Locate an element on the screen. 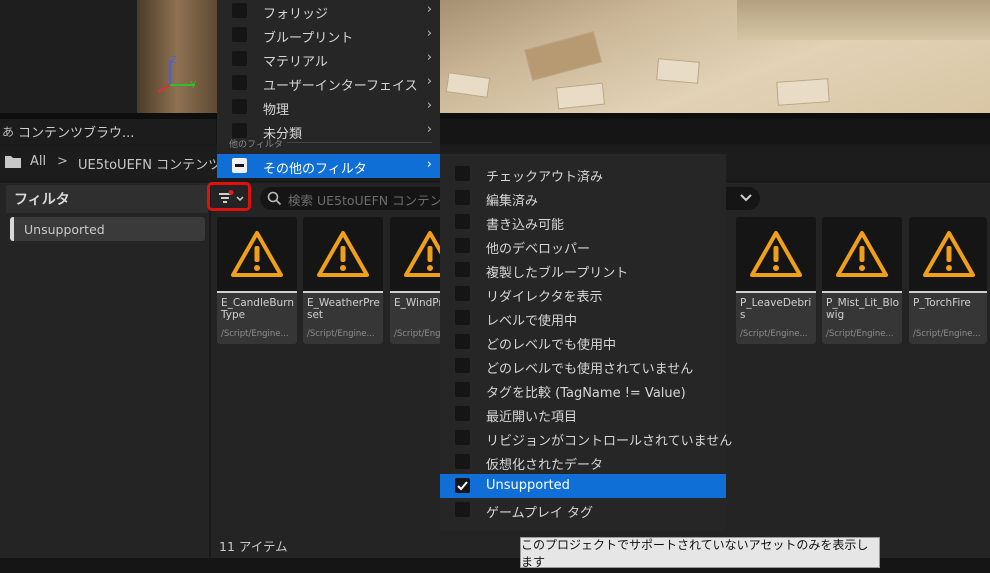 The image size is (990, 573). menu-item-label: 書き込み可能 is located at coordinates (525, 225).